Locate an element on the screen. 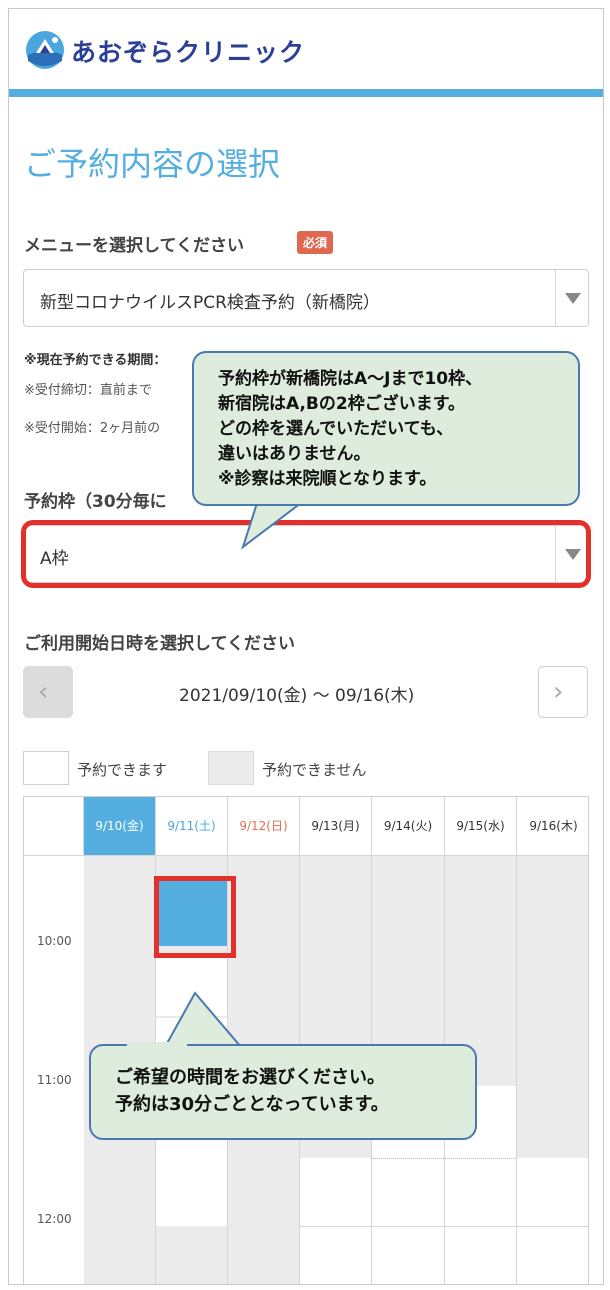 This screenshot has width=610, height=1290. next-week-button: › is located at coordinates (563, 692).